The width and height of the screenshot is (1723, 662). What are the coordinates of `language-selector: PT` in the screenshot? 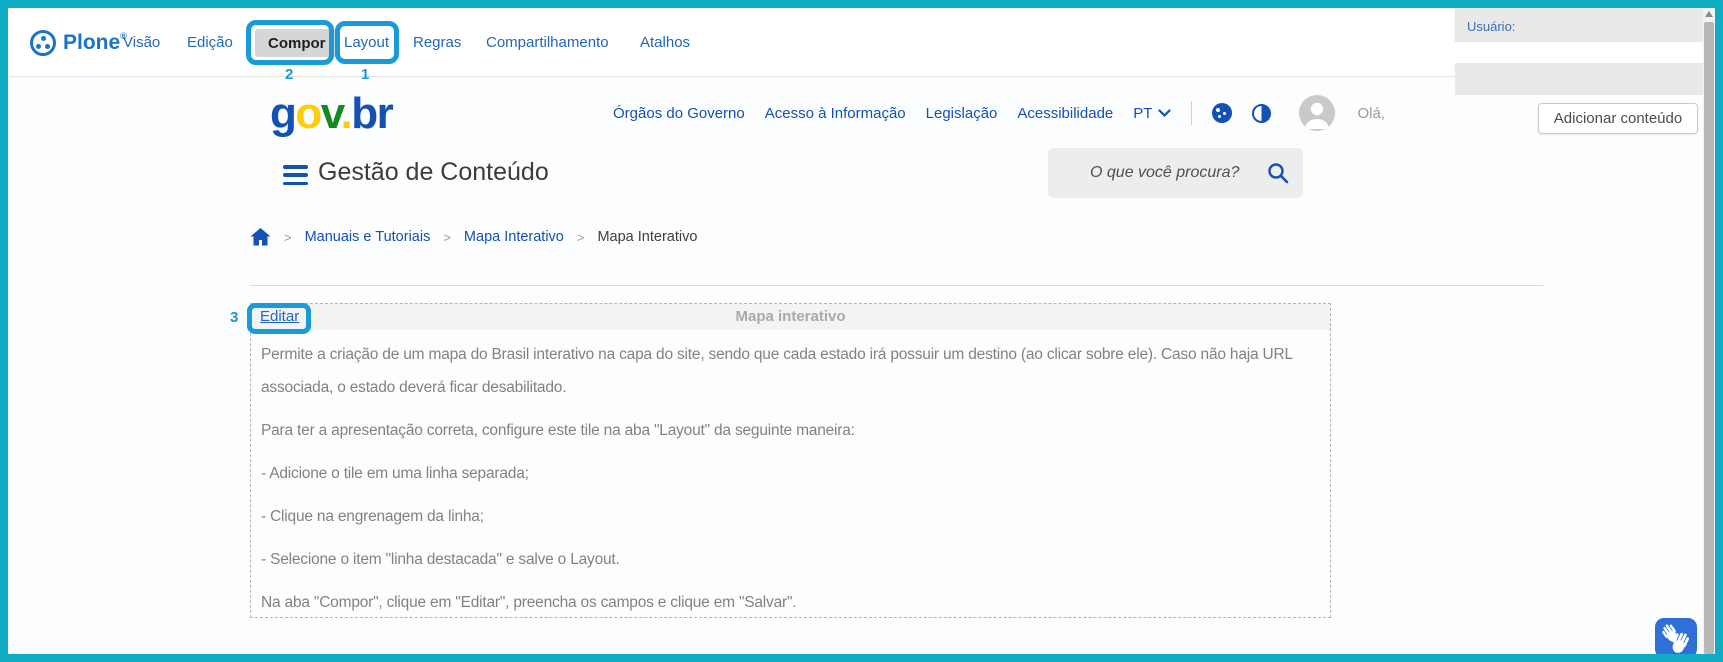 It's located at (1152, 113).